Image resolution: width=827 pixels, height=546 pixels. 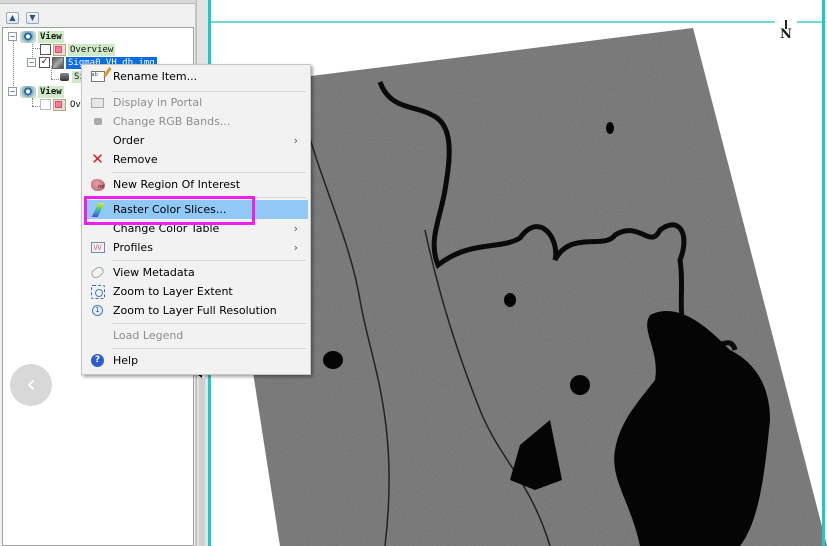 I want to click on menu-item-load-legend: Load Legend, so click(x=196, y=335).